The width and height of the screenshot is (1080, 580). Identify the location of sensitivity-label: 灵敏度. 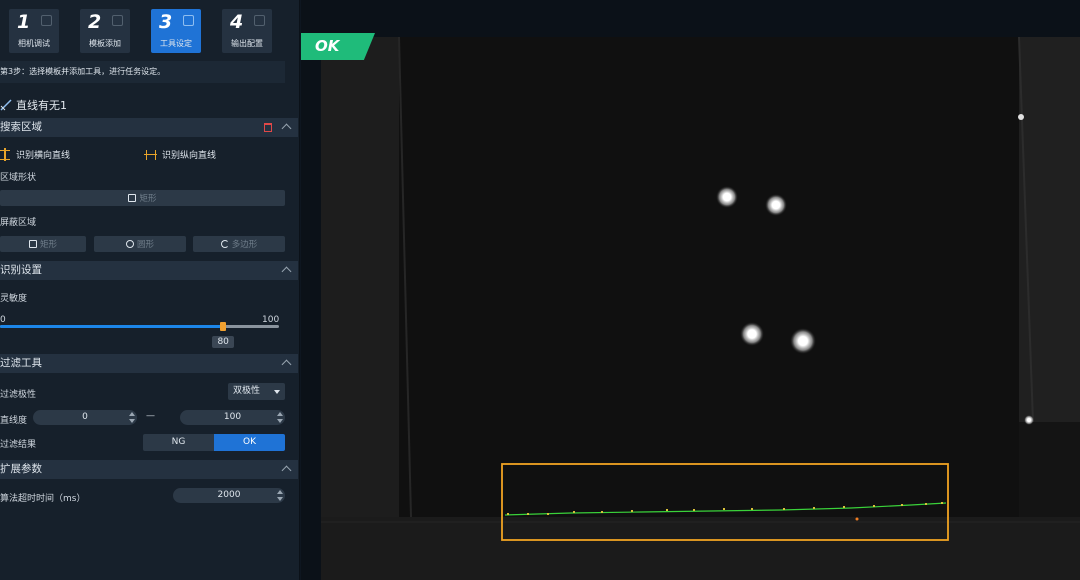
(14, 299).